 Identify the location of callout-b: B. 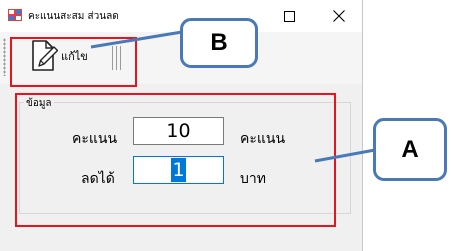
(219, 43).